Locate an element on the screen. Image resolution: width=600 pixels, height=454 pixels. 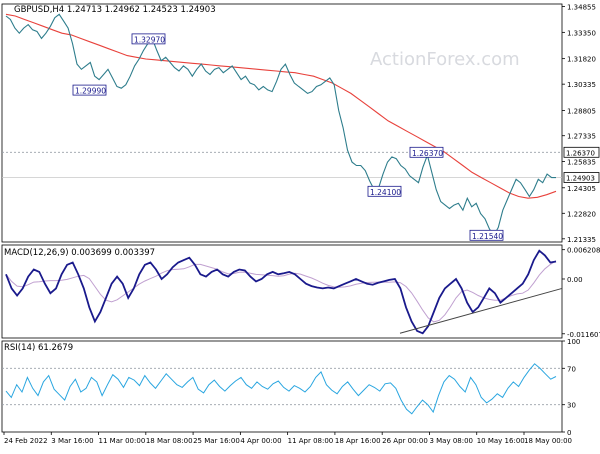
rsi-panel is located at coordinates (282, 389).